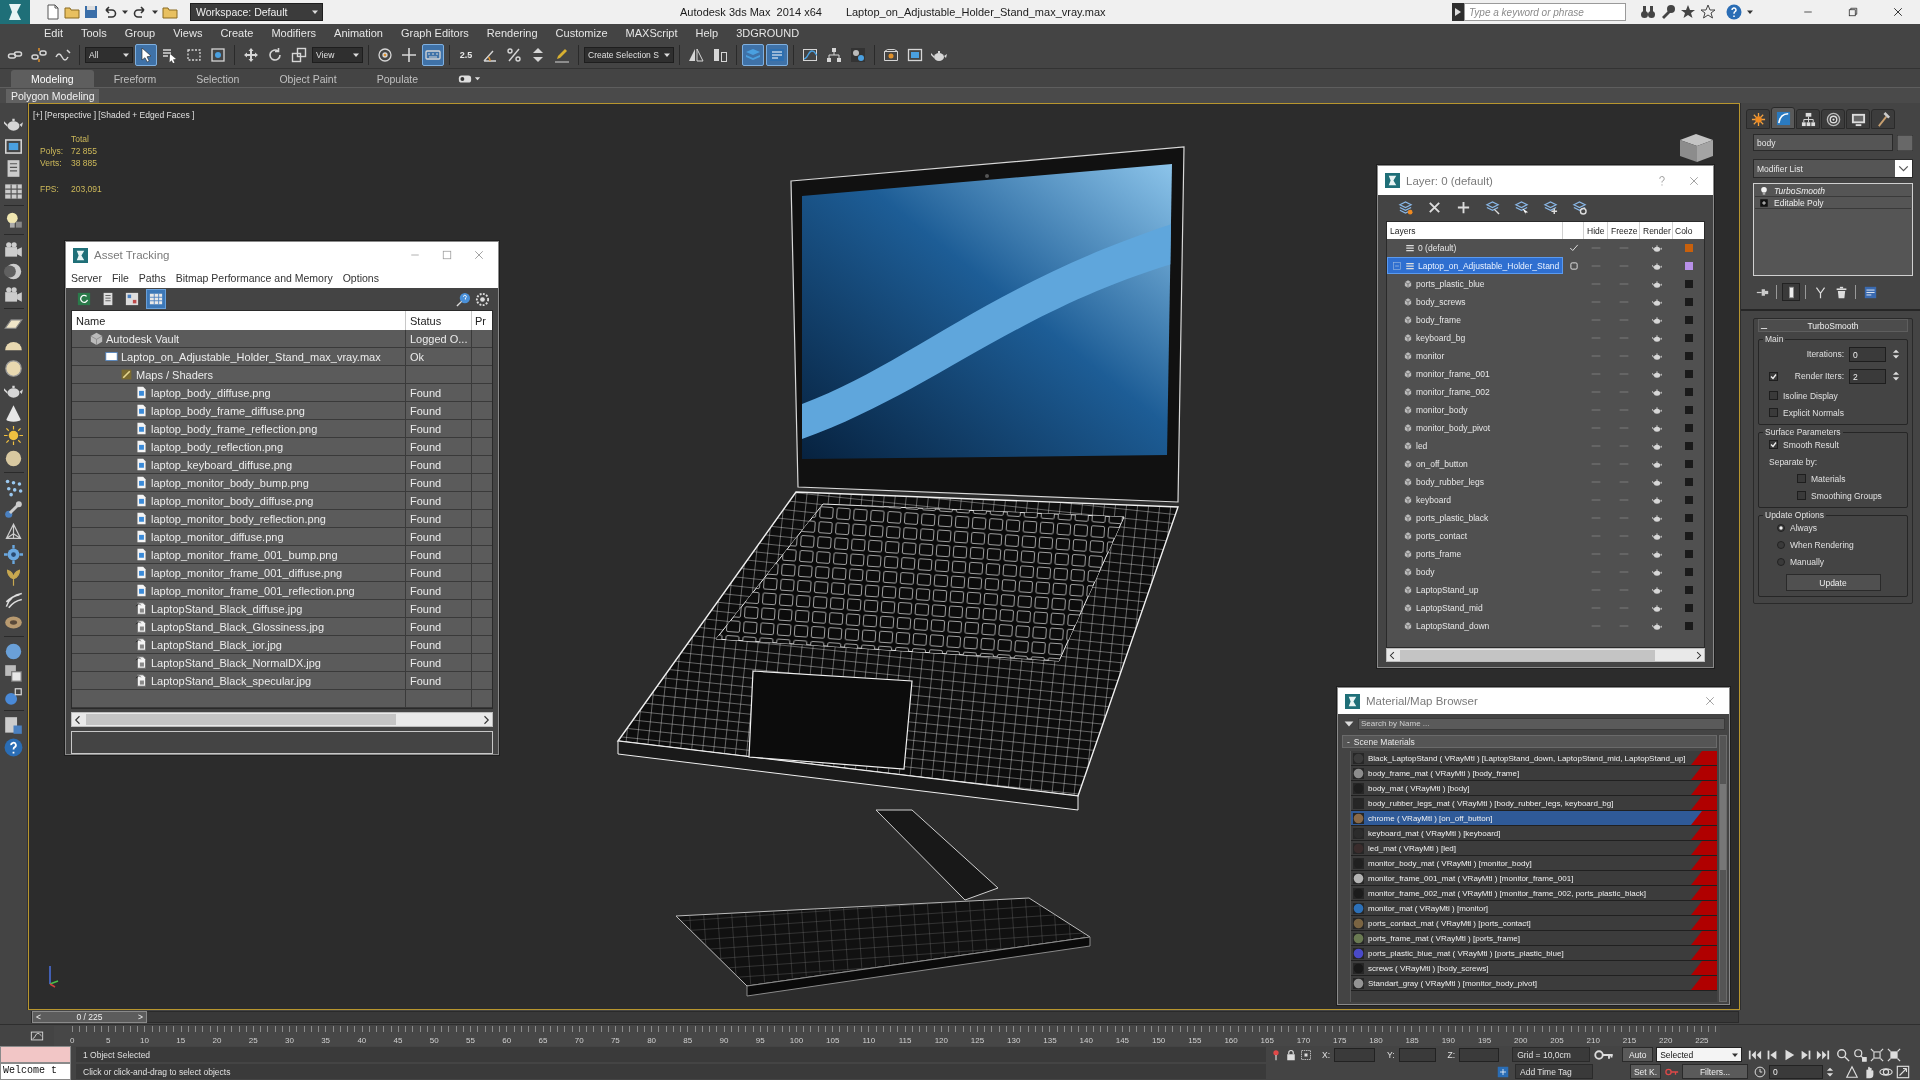 Image resolution: width=1920 pixels, height=1080 pixels. Describe the element at coordinates (434, 32) in the screenshot. I see `menu-item: Graph Editors` at that location.